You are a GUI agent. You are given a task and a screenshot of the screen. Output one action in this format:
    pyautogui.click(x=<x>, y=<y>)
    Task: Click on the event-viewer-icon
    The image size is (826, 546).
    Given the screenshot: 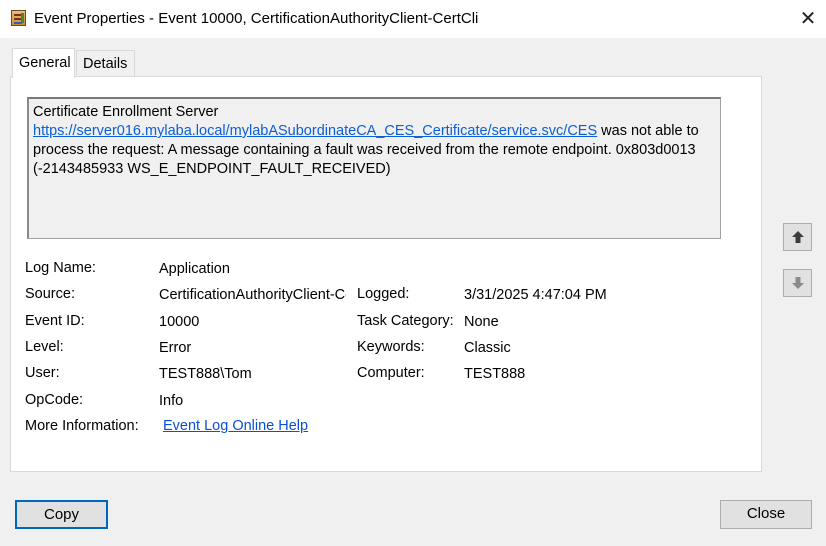 What is the action you would take?
    pyautogui.click(x=18, y=18)
    